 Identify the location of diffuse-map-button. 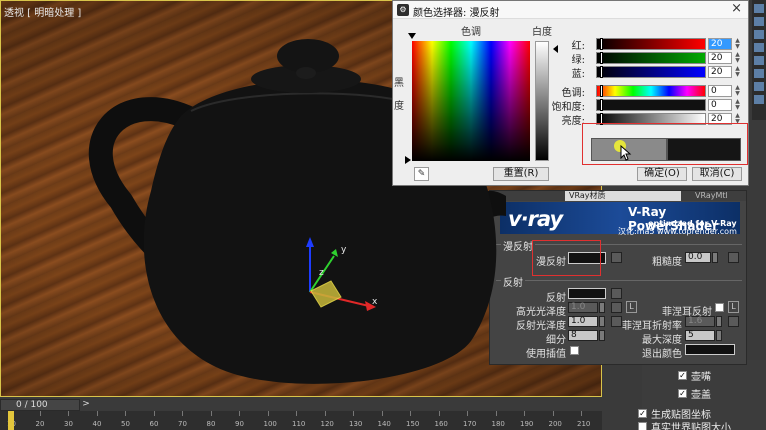
(616, 257).